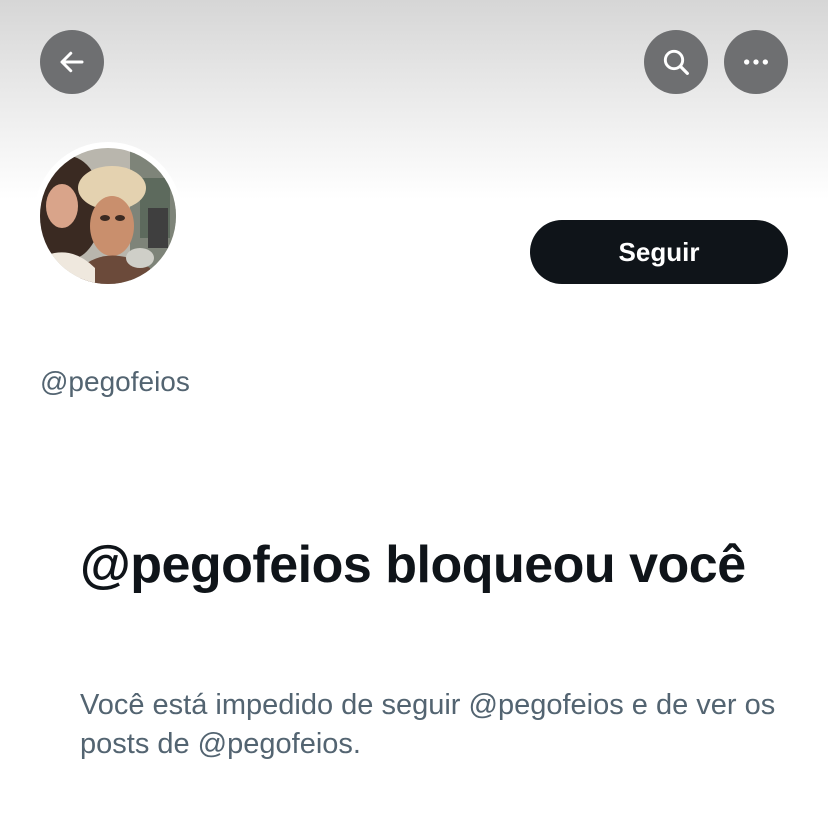 This screenshot has height=819, width=828. I want to click on follow-button: Seguir, so click(659, 252).